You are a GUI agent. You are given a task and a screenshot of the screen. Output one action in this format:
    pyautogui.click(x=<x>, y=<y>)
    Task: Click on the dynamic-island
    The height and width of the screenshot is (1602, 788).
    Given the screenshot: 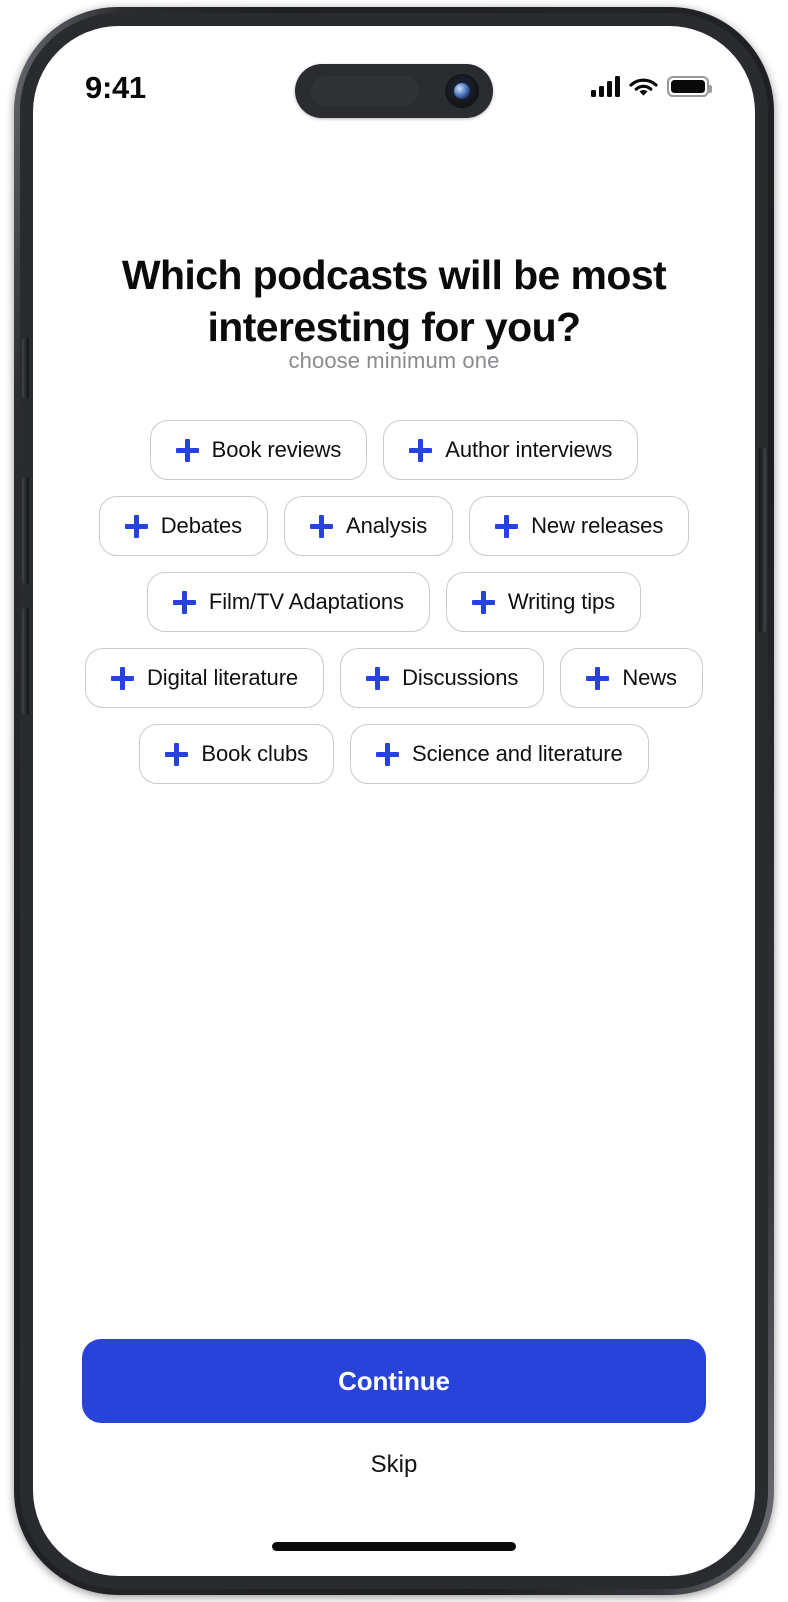 What is the action you would take?
    pyautogui.click(x=394, y=91)
    